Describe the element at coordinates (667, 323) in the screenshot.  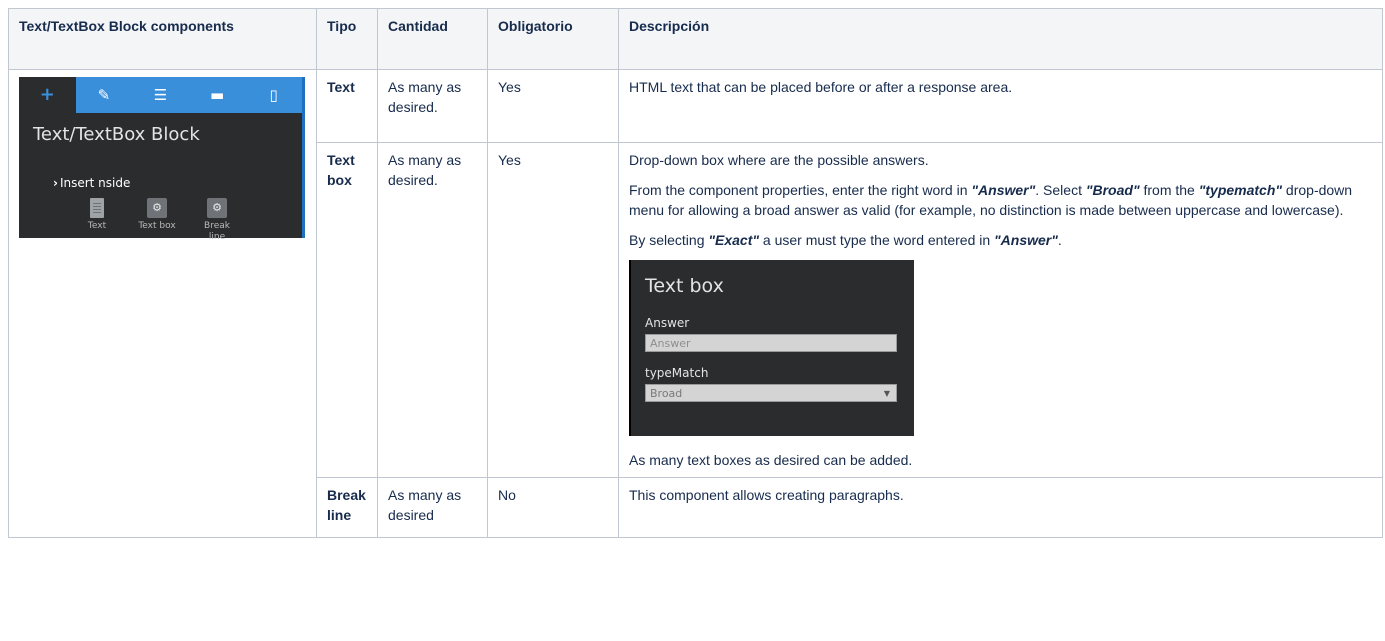
I see `answer-label: Answer` at that location.